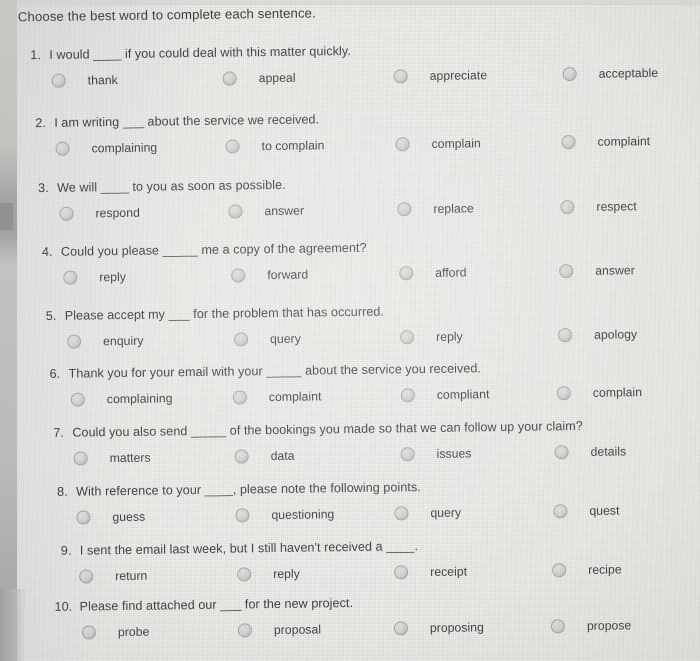 The height and width of the screenshot is (661, 700). Describe the element at coordinates (435, 209) in the screenshot. I see `answer-option: replace` at that location.